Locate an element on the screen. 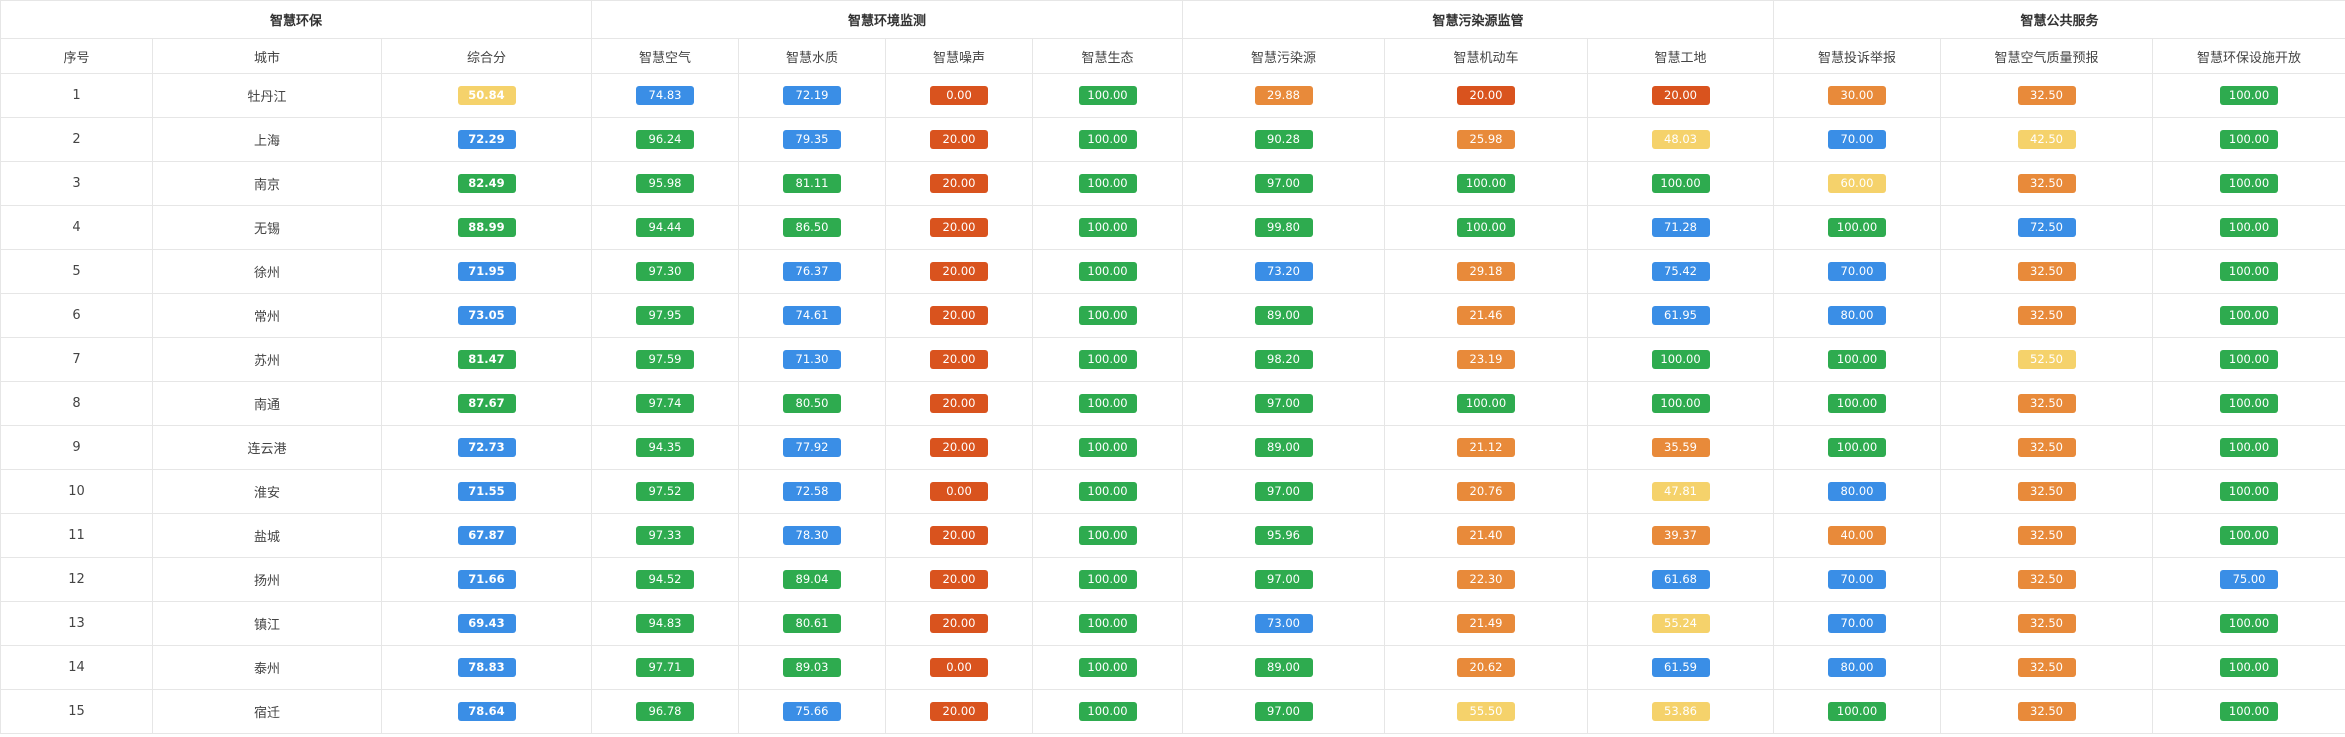  score-cell-pollution-source: 90.28 is located at coordinates (1284, 139).